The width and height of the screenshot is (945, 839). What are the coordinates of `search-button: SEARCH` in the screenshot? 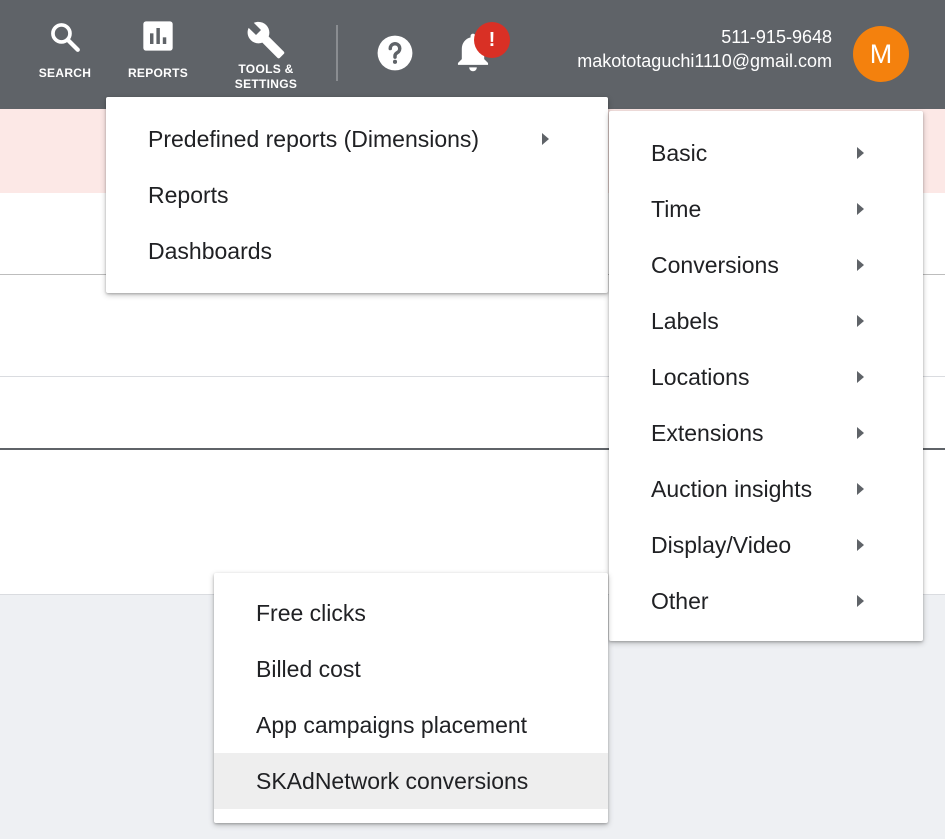 It's located at (65, 50).